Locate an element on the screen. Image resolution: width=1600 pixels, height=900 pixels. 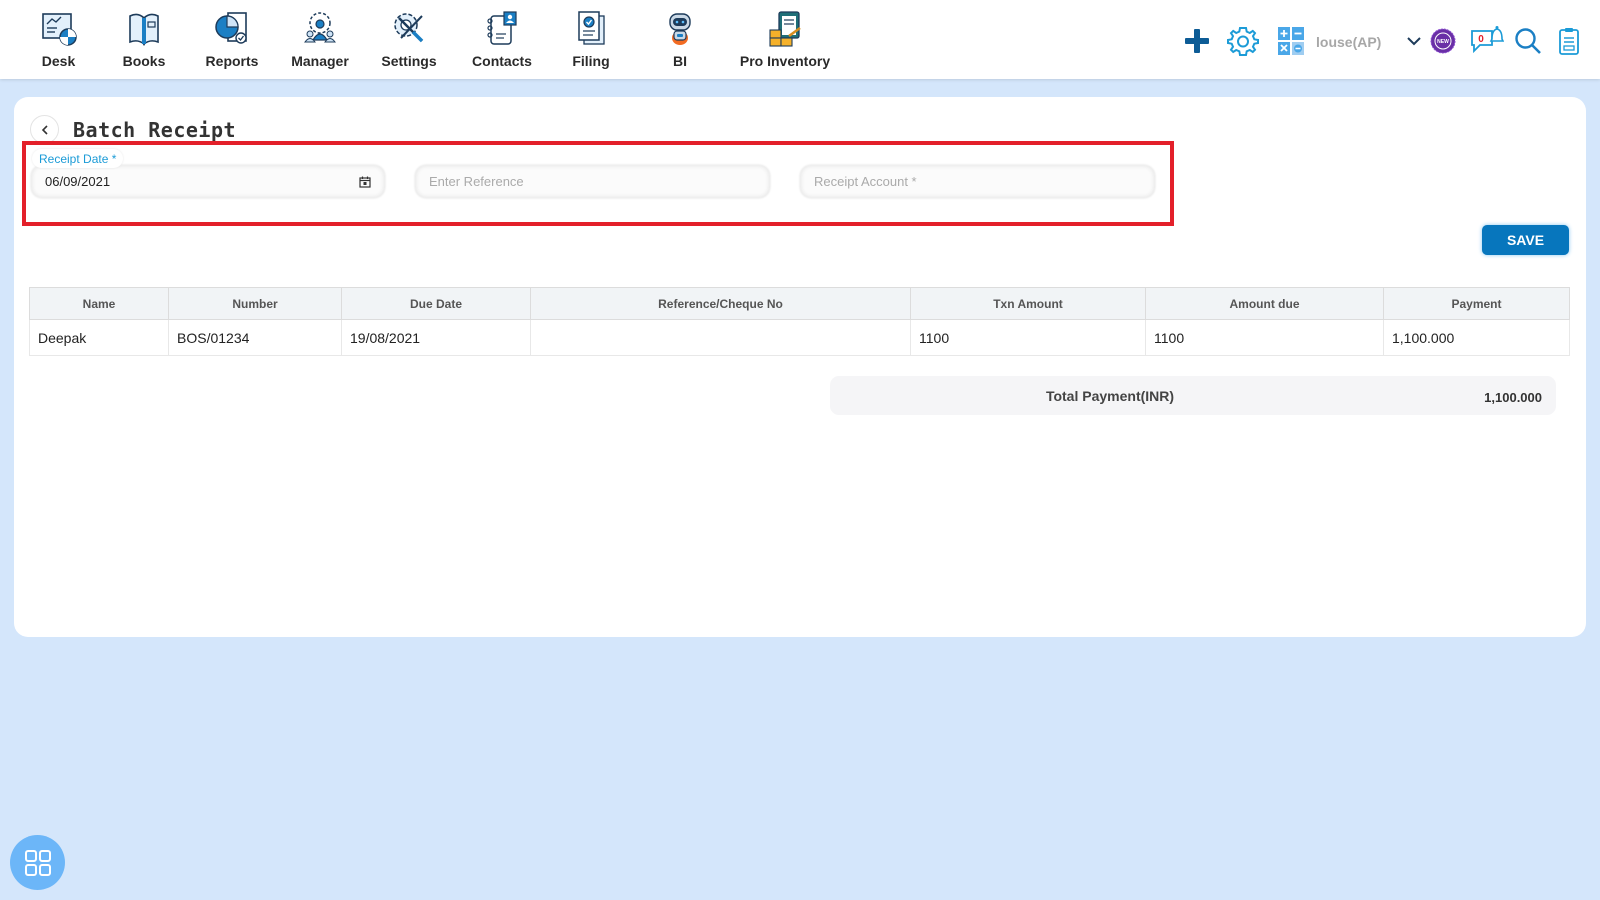
cell-txn-amount: 1100 is located at coordinates (1028, 337).